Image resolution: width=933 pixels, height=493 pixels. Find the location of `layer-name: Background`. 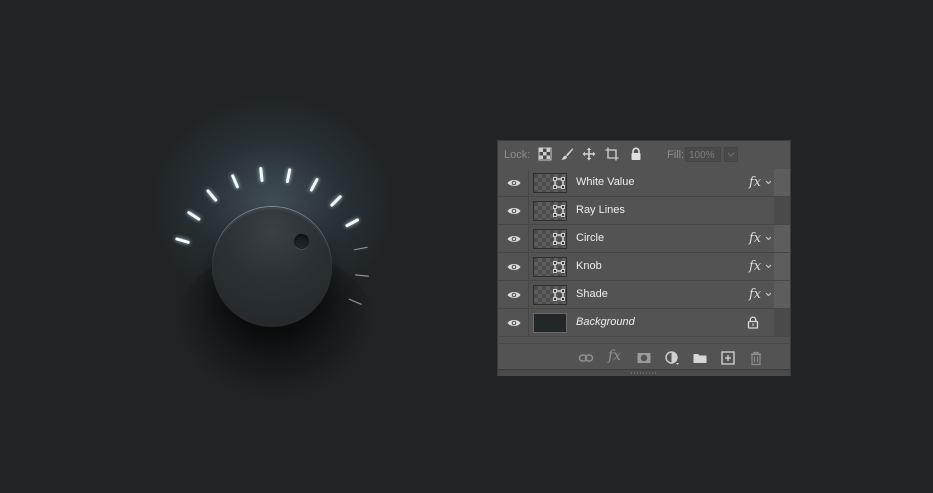

layer-name: Background is located at coordinates (605, 322).